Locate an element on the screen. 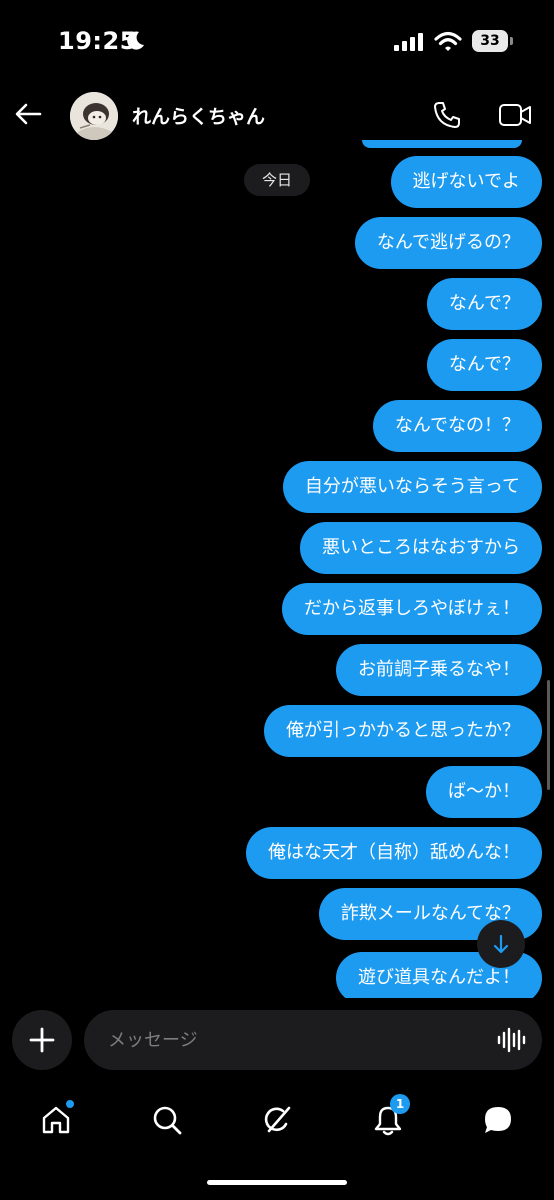 The image size is (554, 1200). nav-messages is located at coordinates (498, 1120).